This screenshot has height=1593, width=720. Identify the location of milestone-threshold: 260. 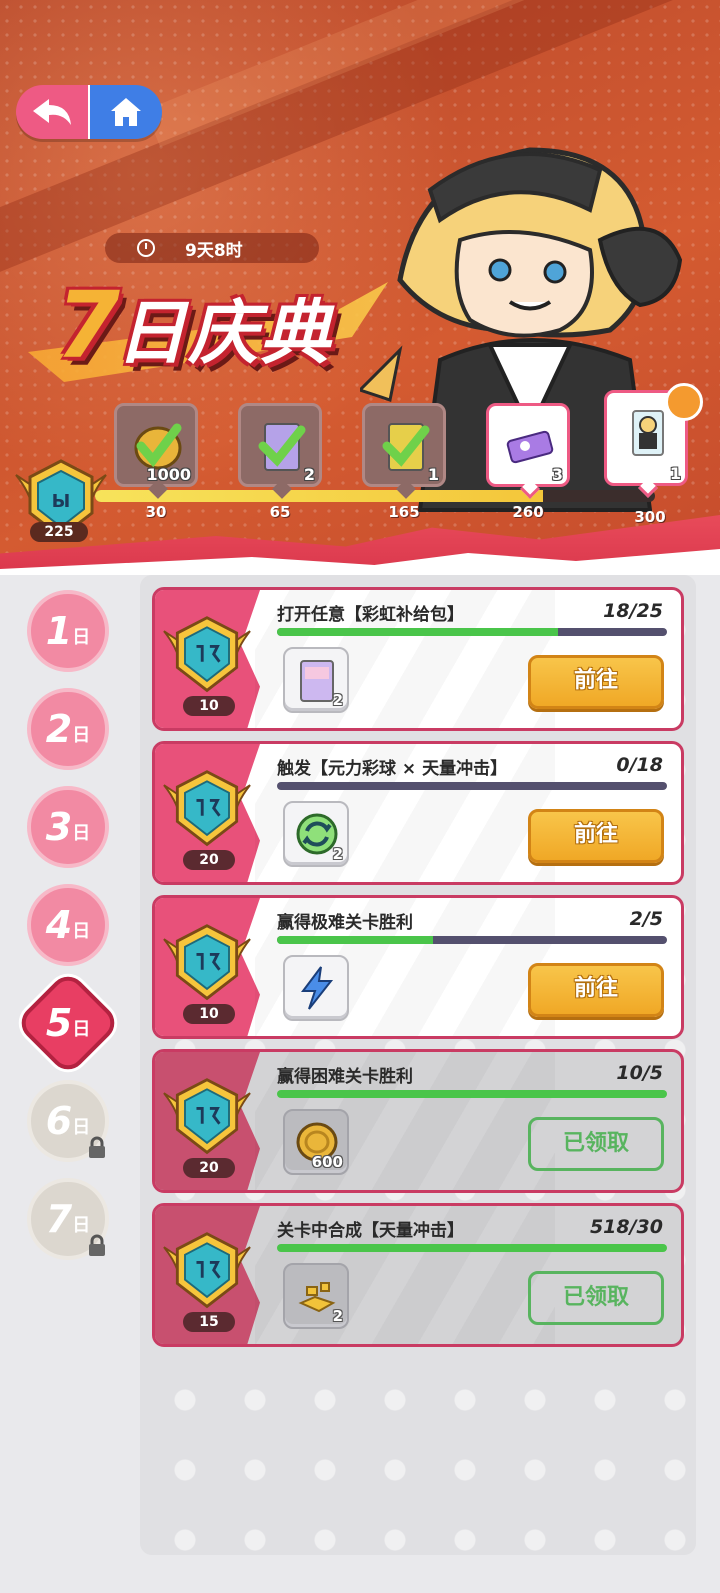
(528, 512).